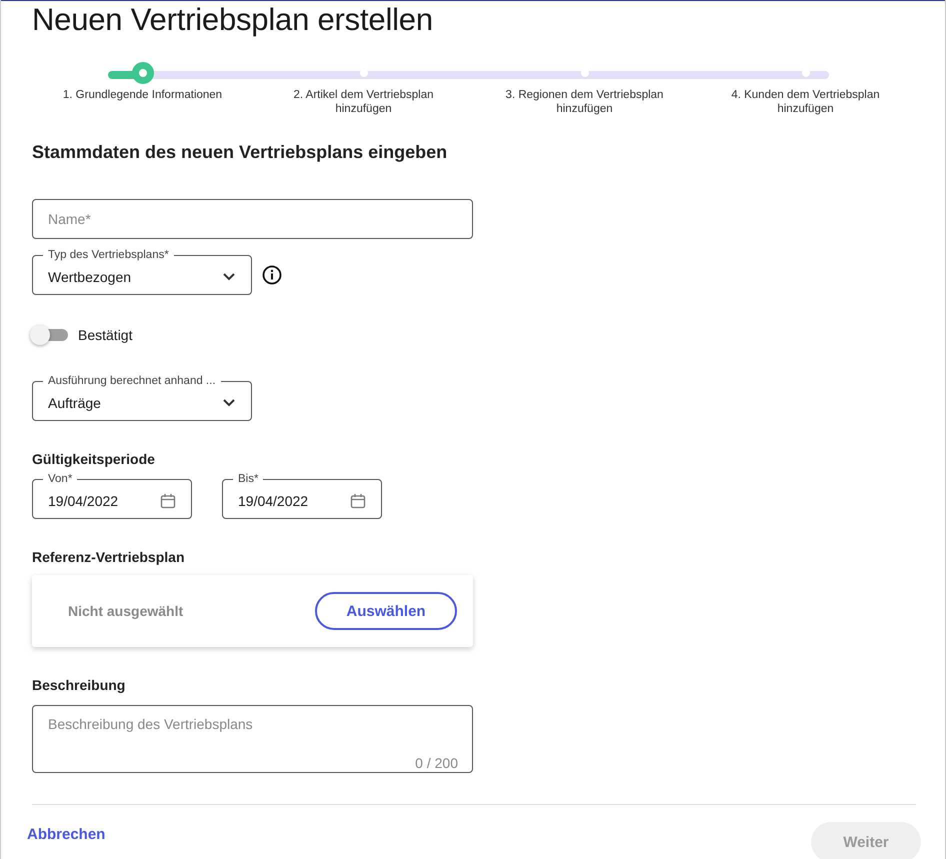 This screenshot has width=946, height=859. I want to click on select-button: Auswählen, so click(386, 611).